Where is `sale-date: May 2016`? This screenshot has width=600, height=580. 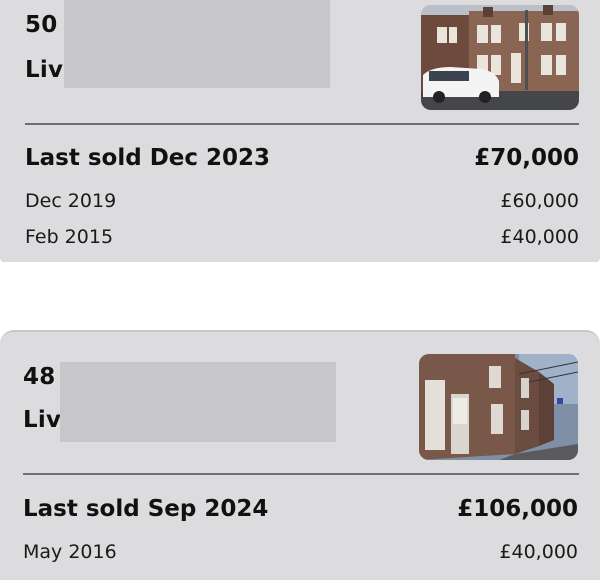
sale-date: May 2016 is located at coordinates (70, 552).